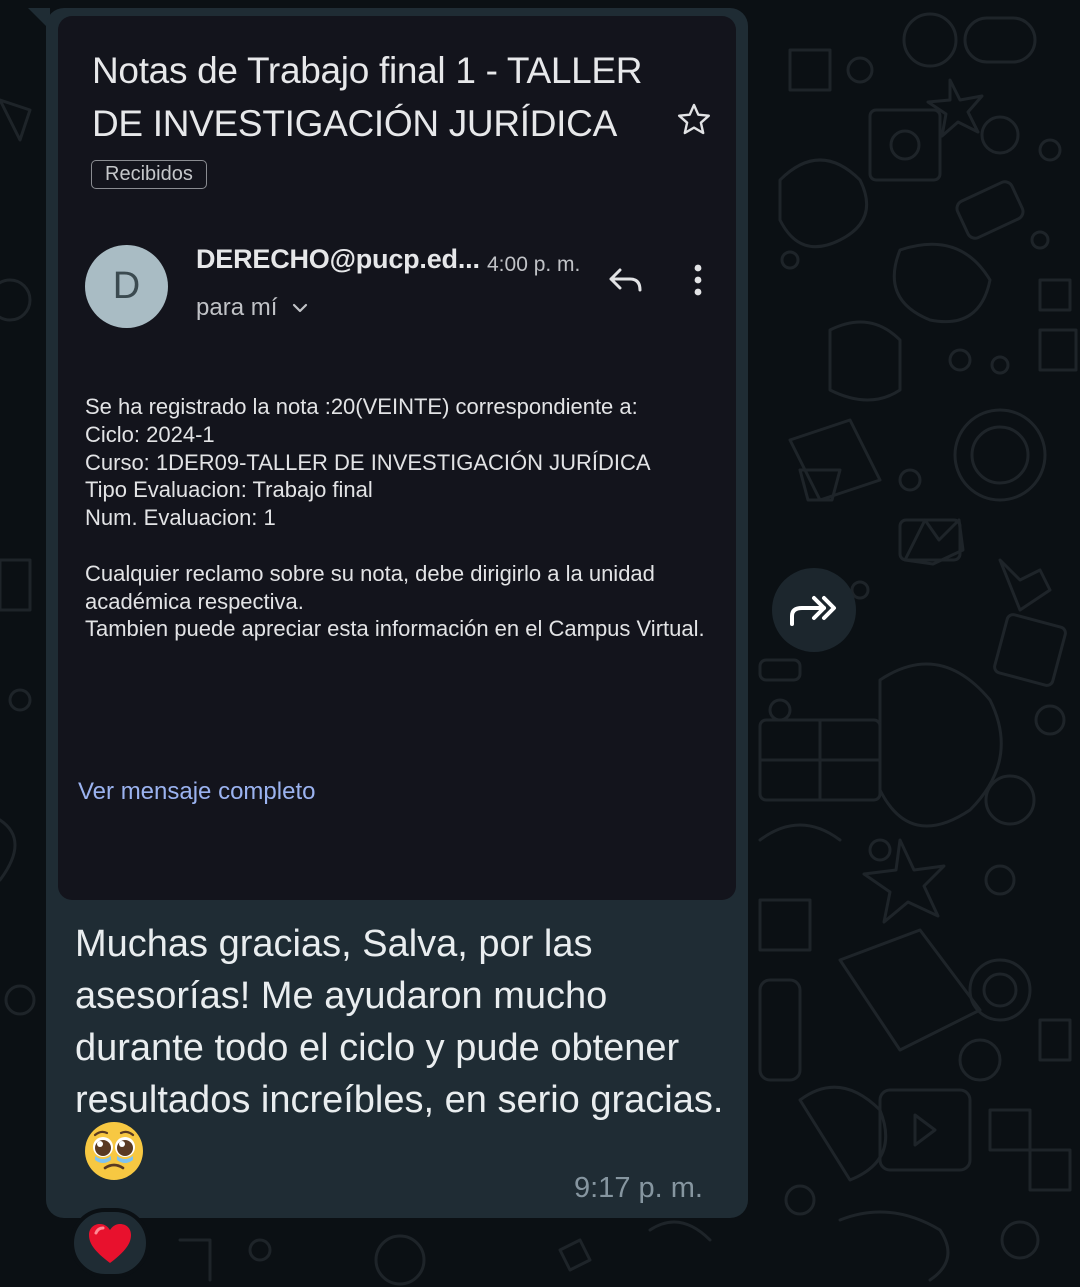 This screenshot has width=1080, height=1287. I want to click on more-vert-icon, so click(698, 280).